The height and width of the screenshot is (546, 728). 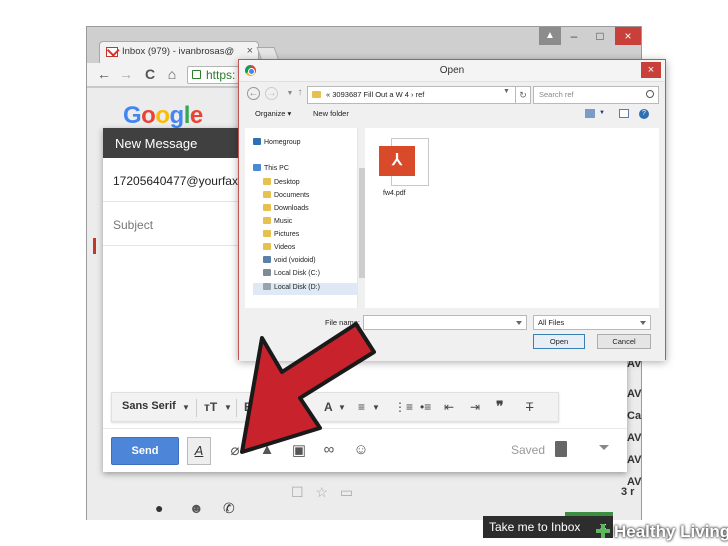 What do you see at coordinates (299, 450) in the screenshot?
I see `insert-photo-icon: ▣` at bounding box center [299, 450].